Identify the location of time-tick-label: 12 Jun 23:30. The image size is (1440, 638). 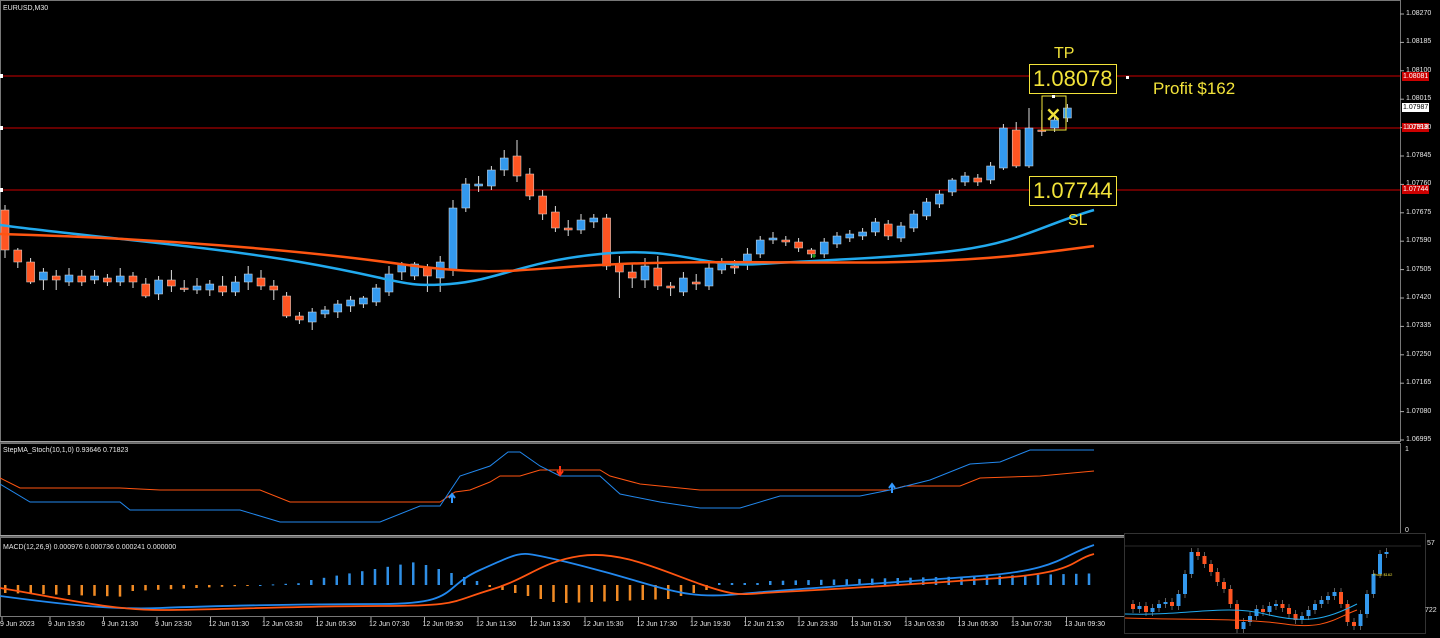
(817, 624).